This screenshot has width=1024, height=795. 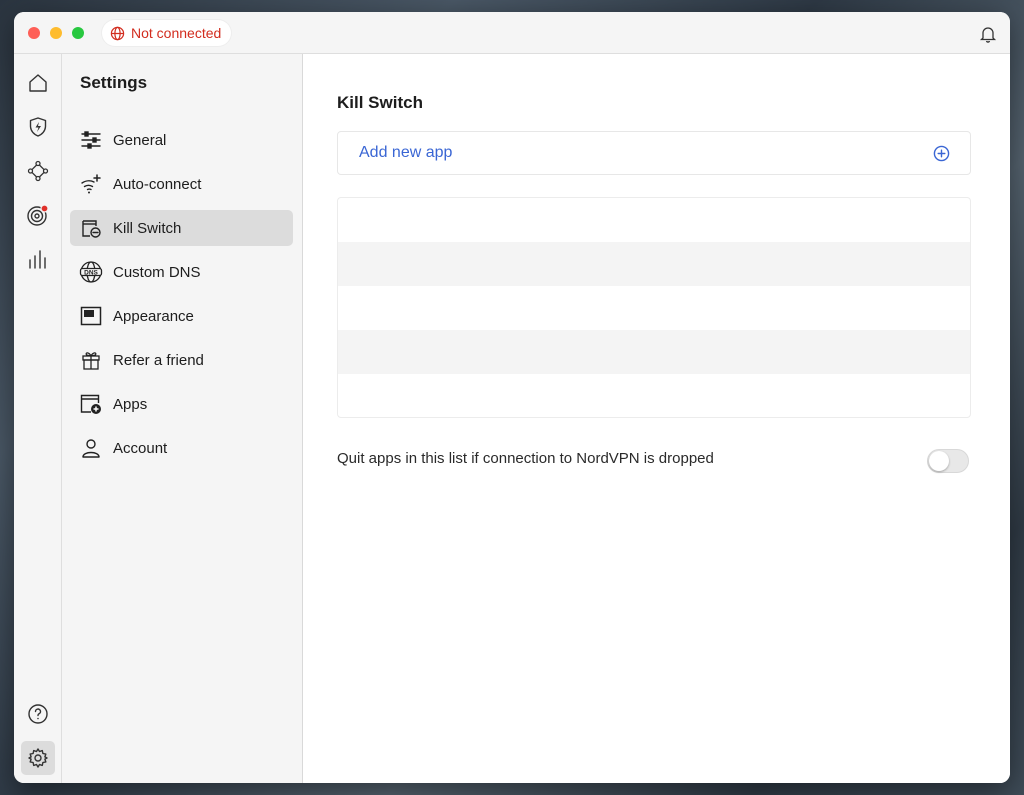 I want to click on kill-switch-icon, so click(x=91, y=228).